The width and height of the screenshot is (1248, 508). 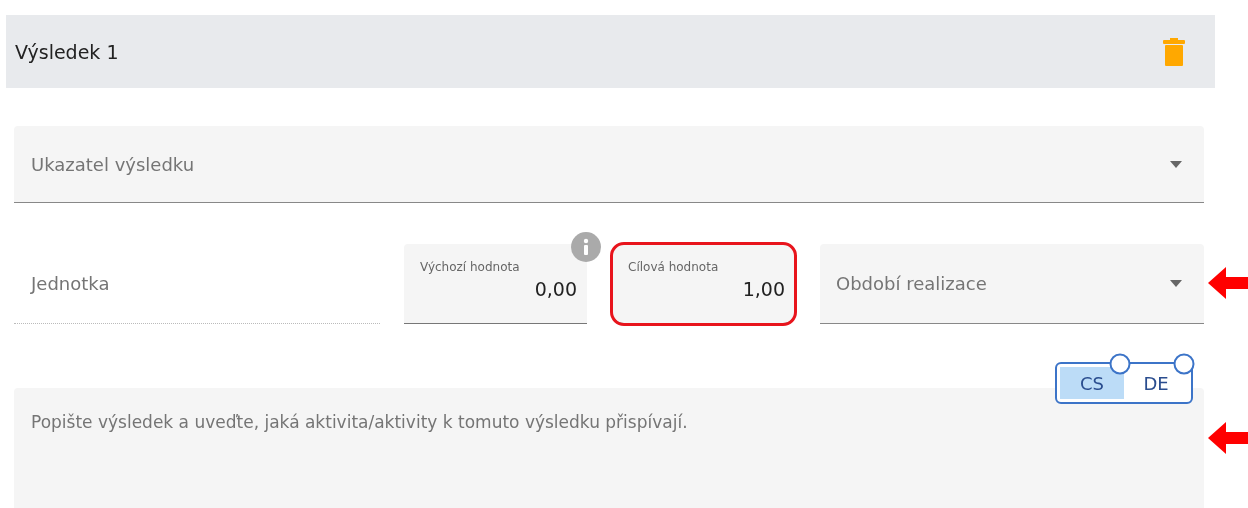 I want to click on trash-icon, so click(x=1174, y=51).